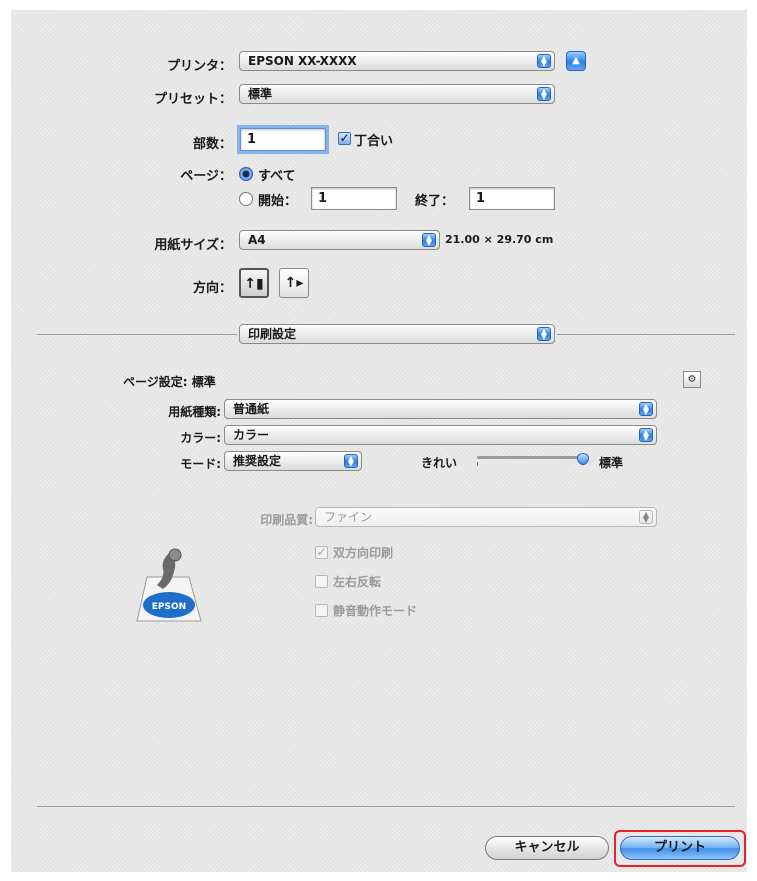 The height and width of the screenshot is (881, 757). What do you see at coordinates (348, 517) in the screenshot?
I see `print-quality-value: ファイン` at bounding box center [348, 517].